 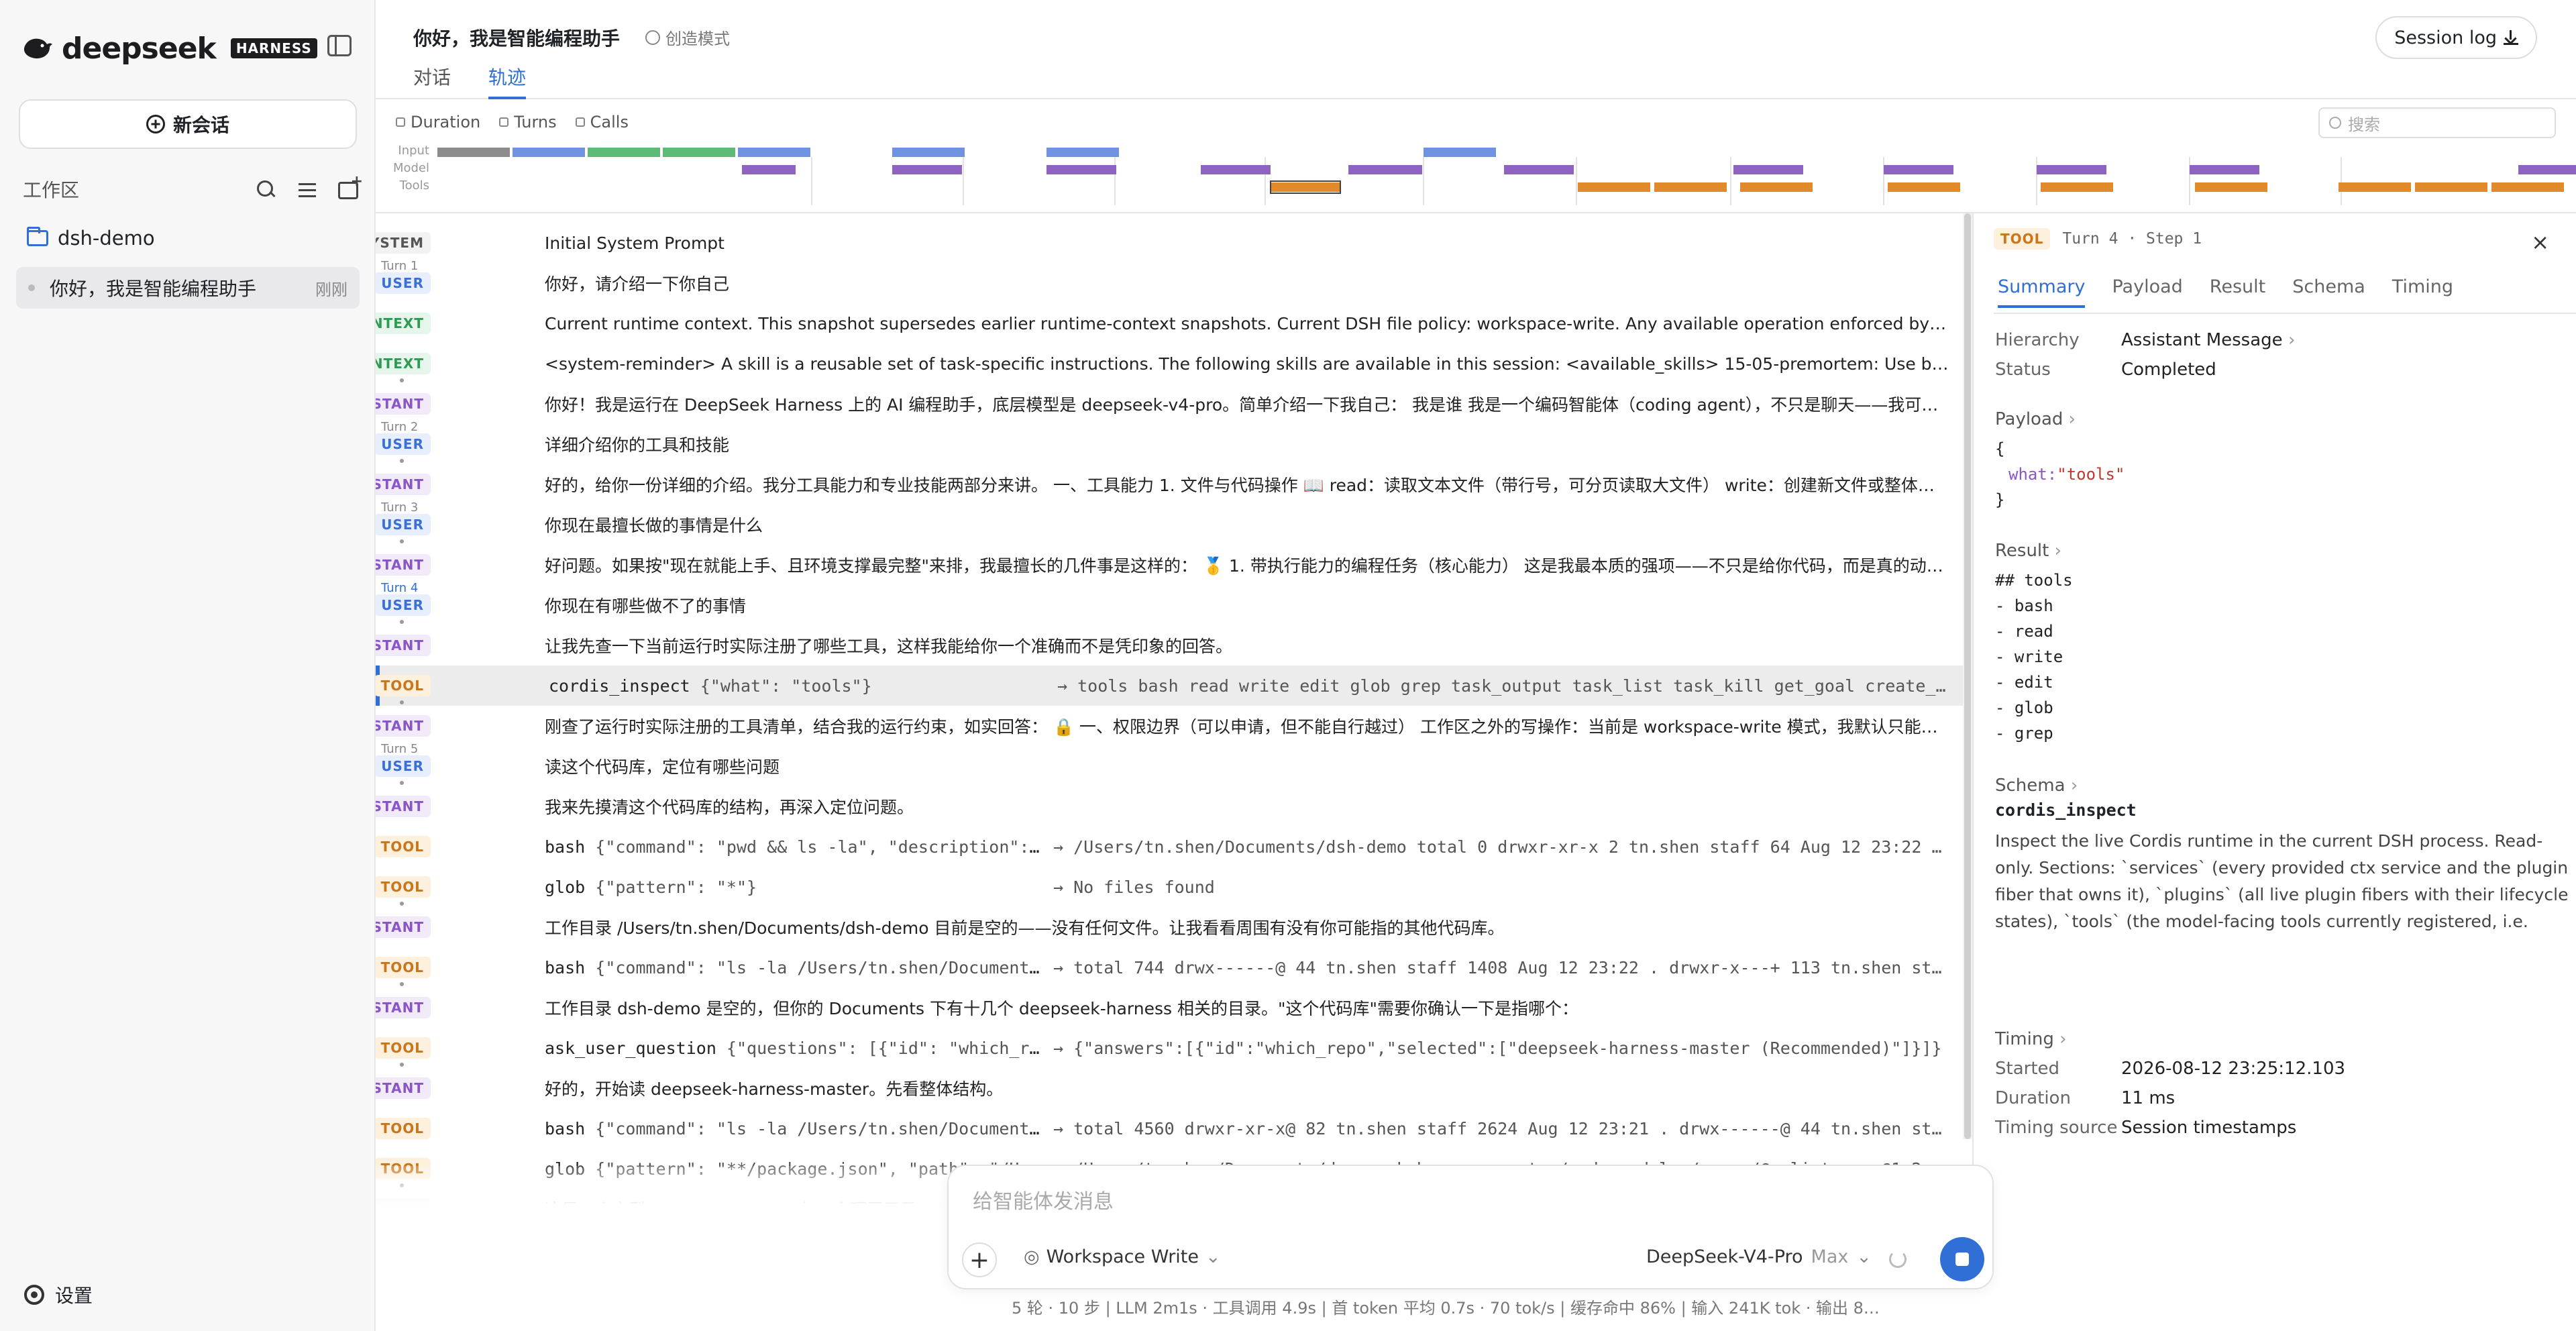 I want to click on hierarchy-value: Assistant Message ›, so click(x=2208, y=340).